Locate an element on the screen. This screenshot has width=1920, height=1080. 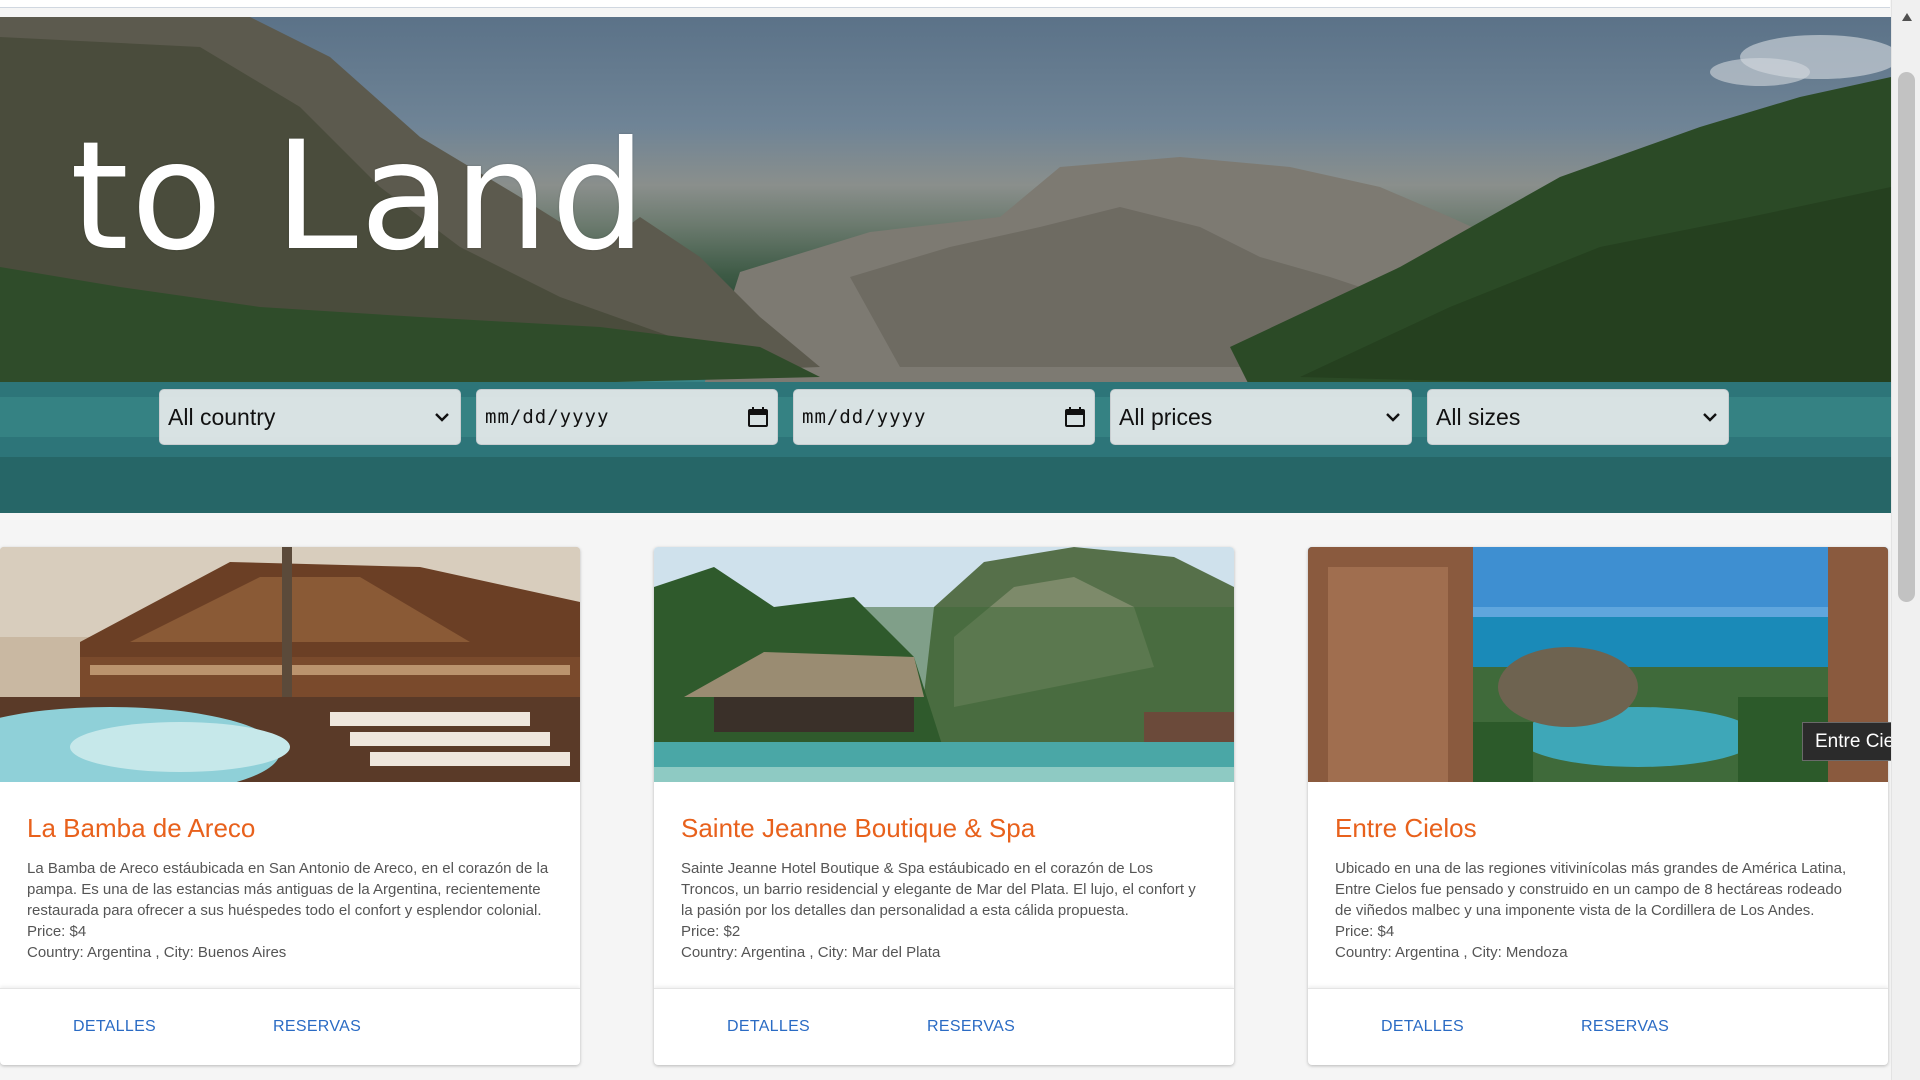
vertical-scrollbar is located at coordinates (1905, 540).